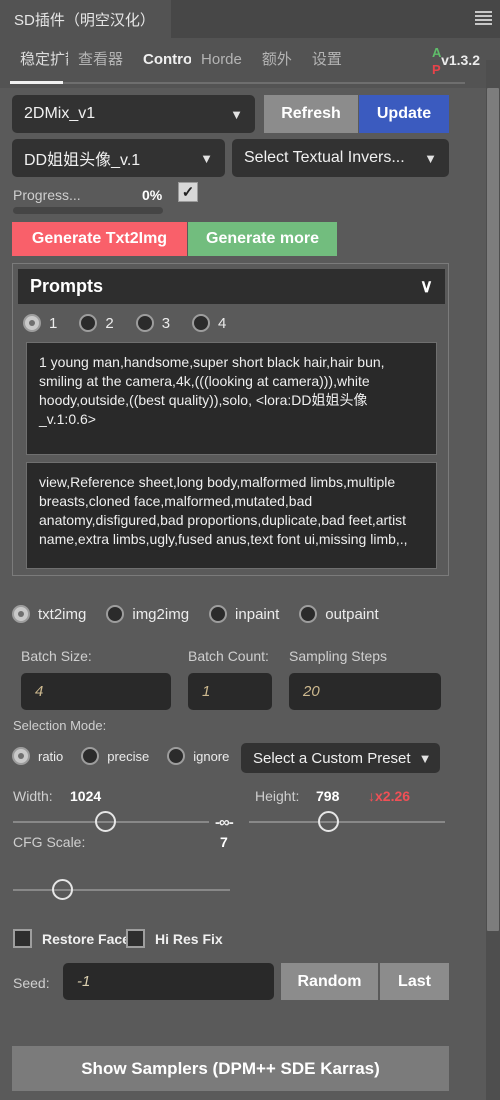  What do you see at coordinates (121, 890) in the screenshot?
I see `cfg-slider-track` at bounding box center [121, 890].